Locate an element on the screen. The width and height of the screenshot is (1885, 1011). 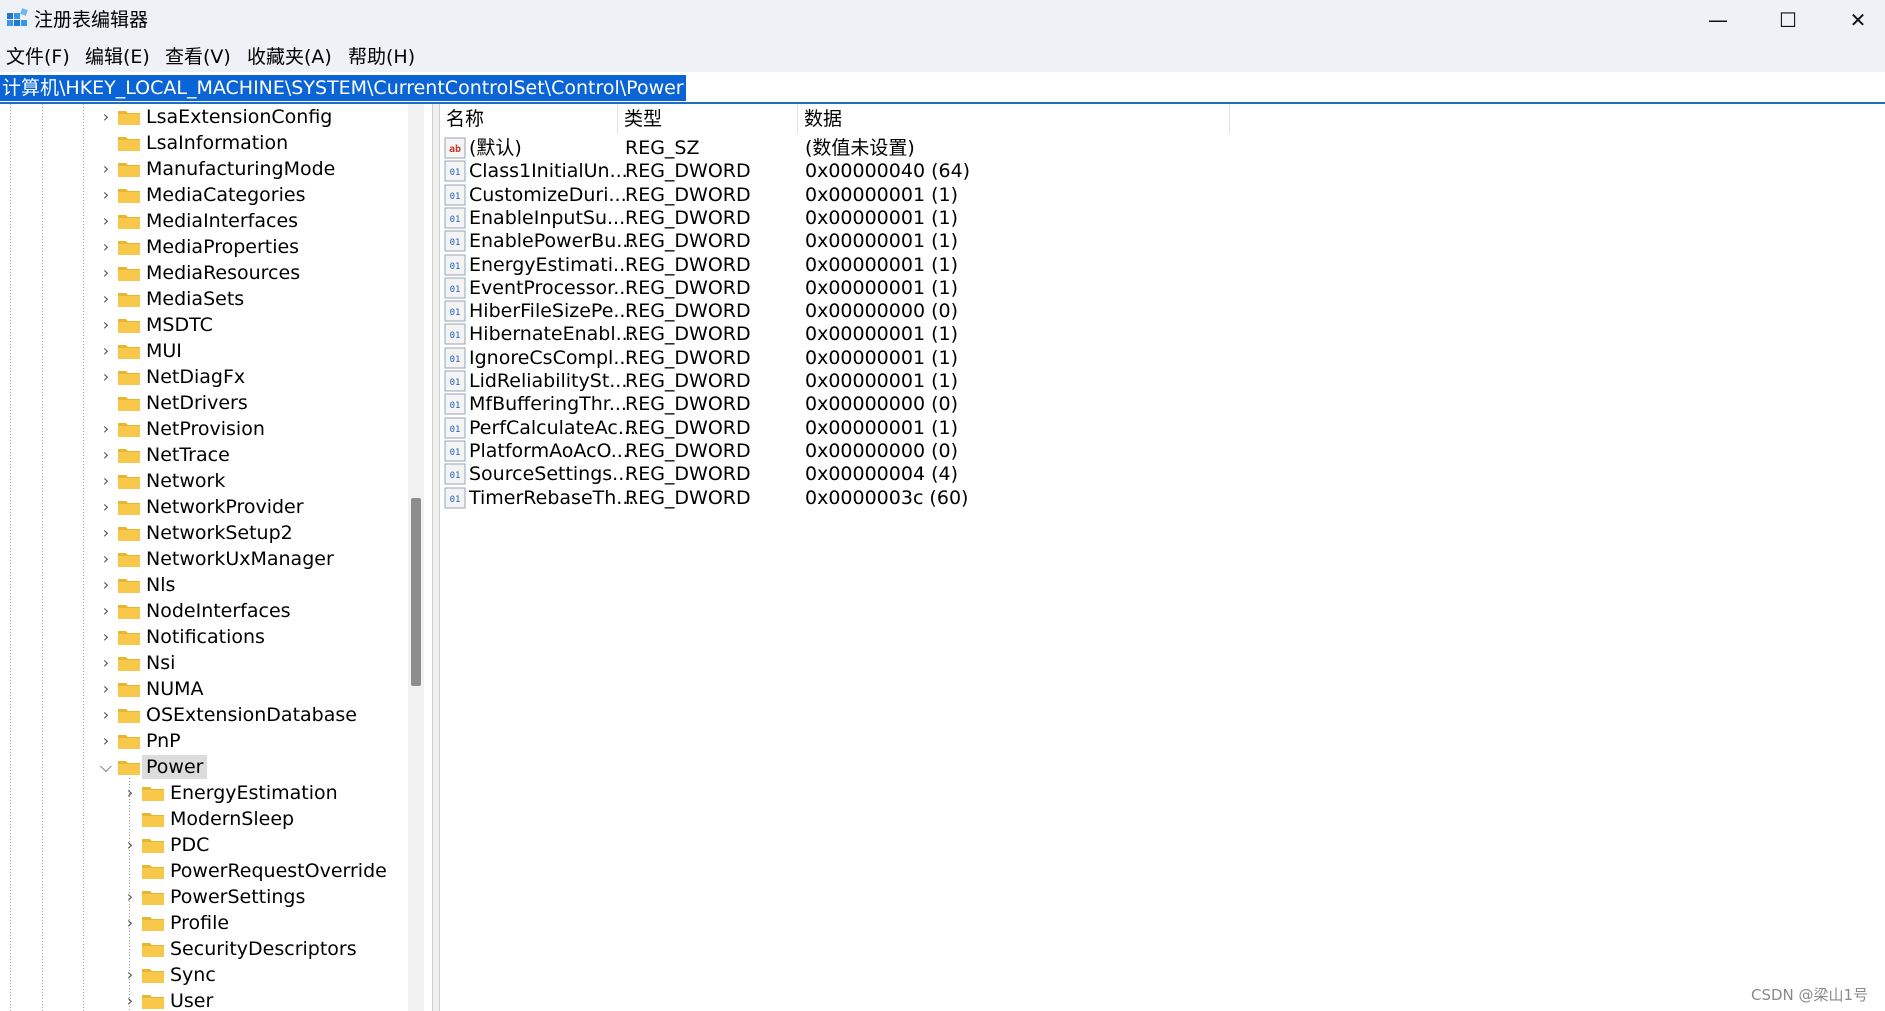
tree-item-power: ⌵ Power is located at coordinates (259, 767).